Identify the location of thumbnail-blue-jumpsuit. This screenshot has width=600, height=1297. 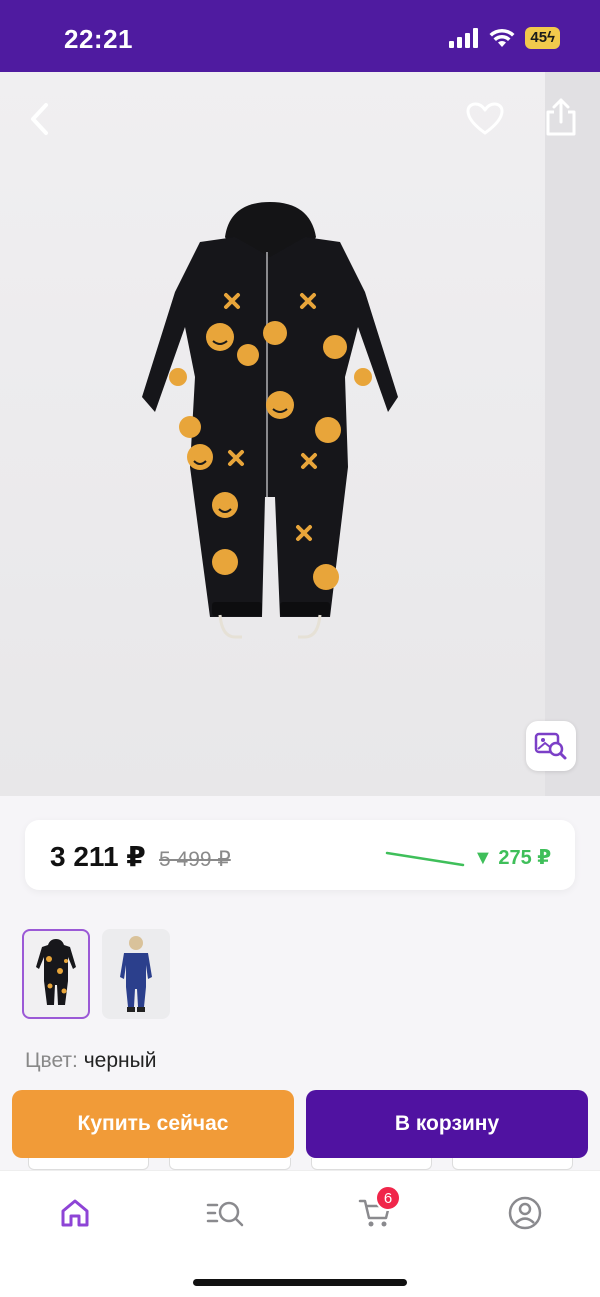
(136, 974).